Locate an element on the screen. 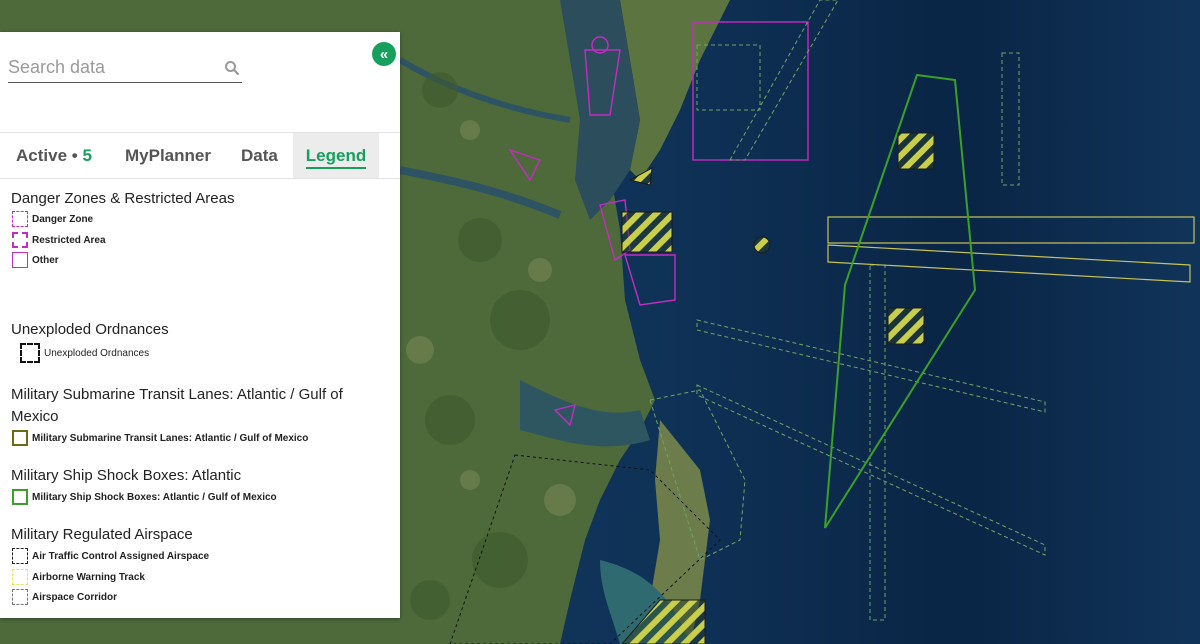 The image size is (1200, 644). legend-item-label: Other is located at coordinates (45, 260).